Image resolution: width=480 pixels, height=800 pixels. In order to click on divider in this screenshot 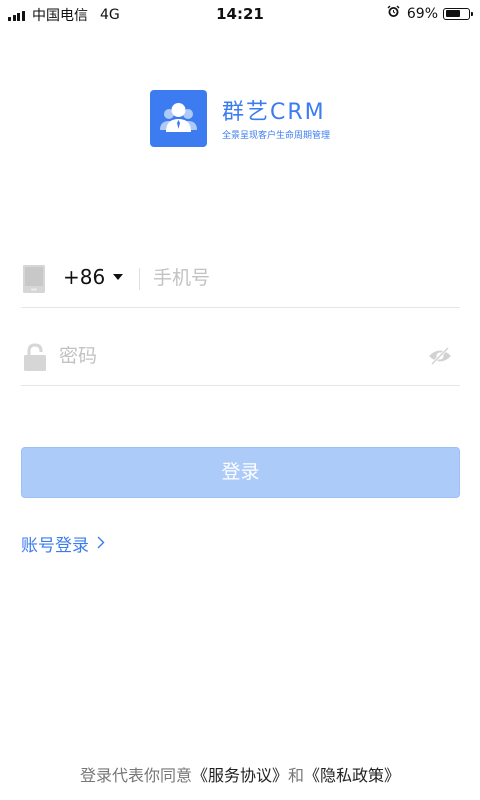, I will do `click(139, 279)`.